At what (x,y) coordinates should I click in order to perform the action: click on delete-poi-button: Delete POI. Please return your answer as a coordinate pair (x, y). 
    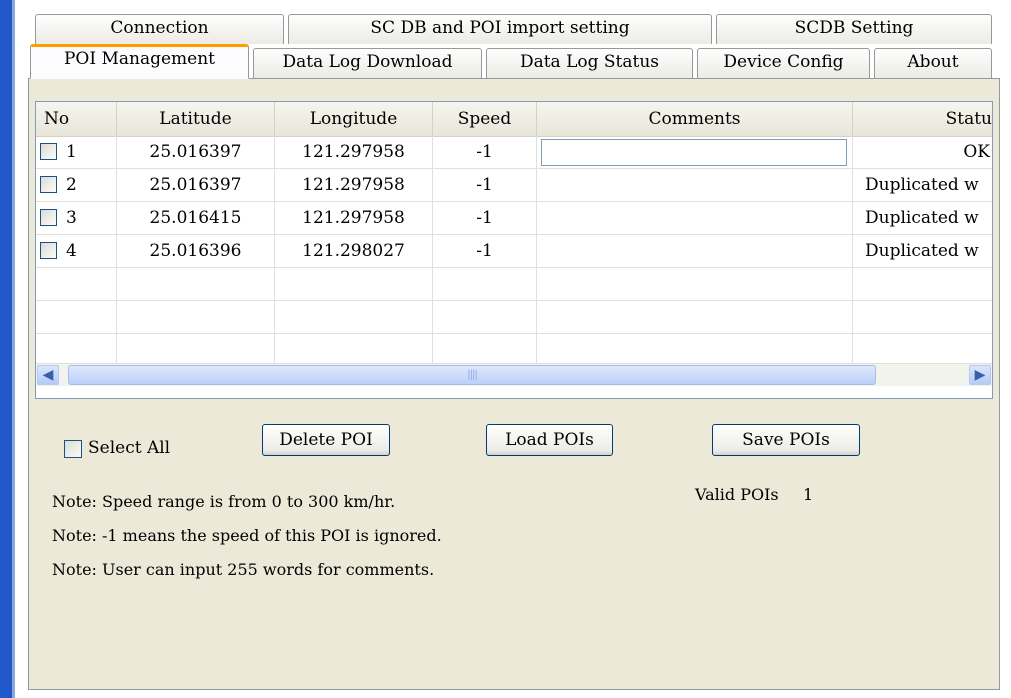
    Looking at the image, I should click on (326, 440).